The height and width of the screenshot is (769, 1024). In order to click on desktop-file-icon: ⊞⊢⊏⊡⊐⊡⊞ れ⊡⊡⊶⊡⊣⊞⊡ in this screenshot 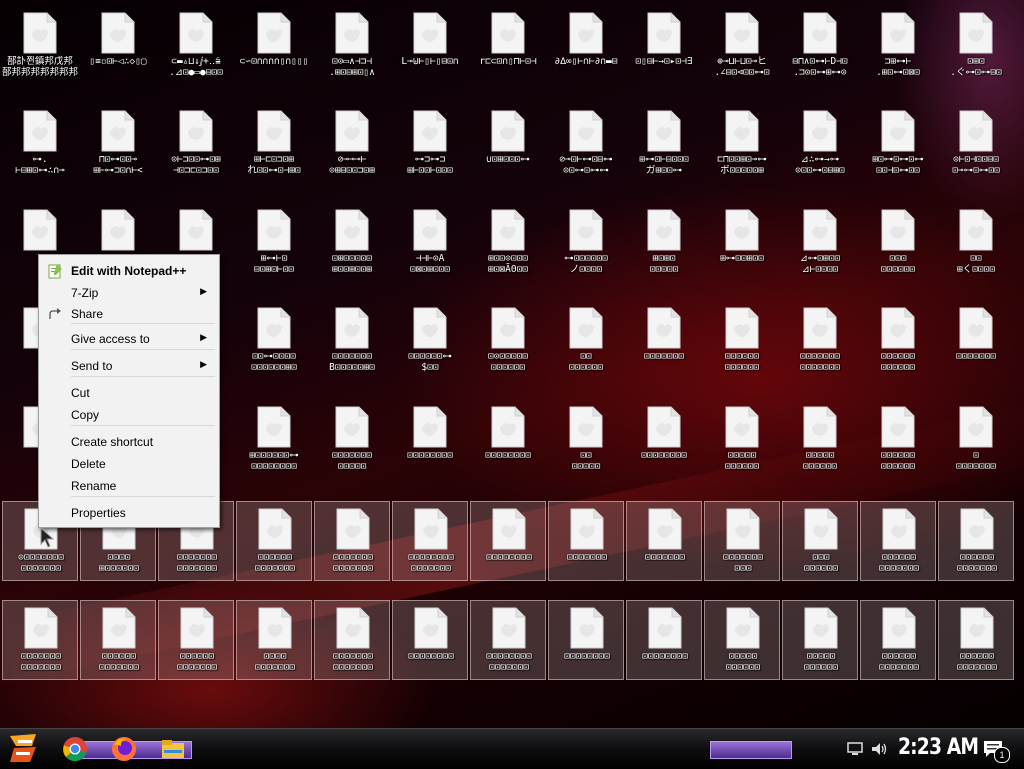, I will do `click(274, 144)`.